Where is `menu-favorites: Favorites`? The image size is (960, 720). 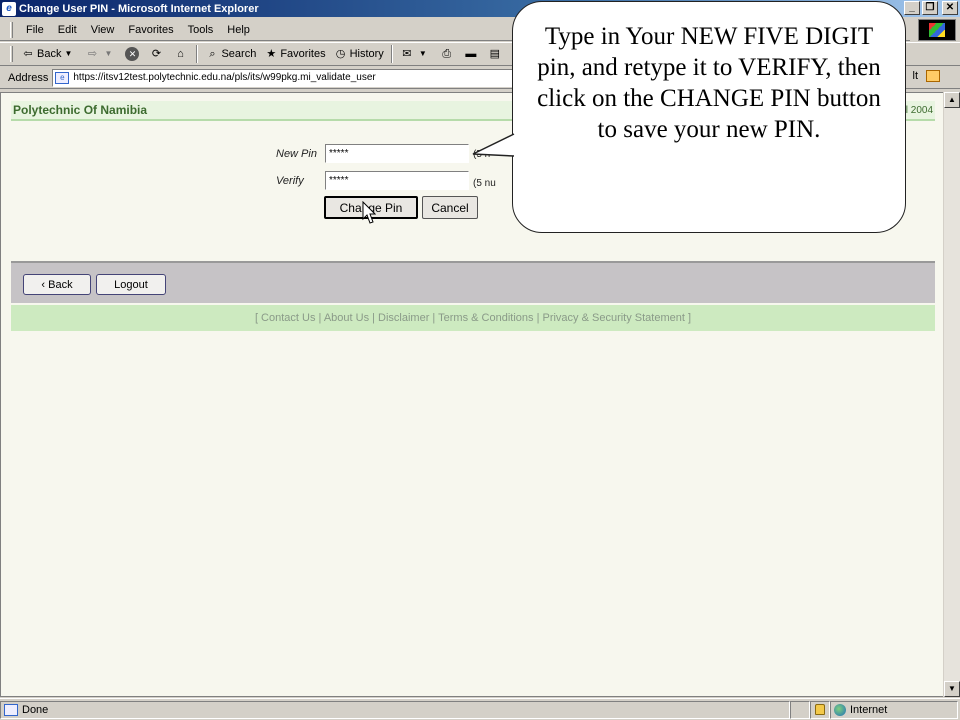 menu-favorites: Favorites is located at coordinates (150, 30).